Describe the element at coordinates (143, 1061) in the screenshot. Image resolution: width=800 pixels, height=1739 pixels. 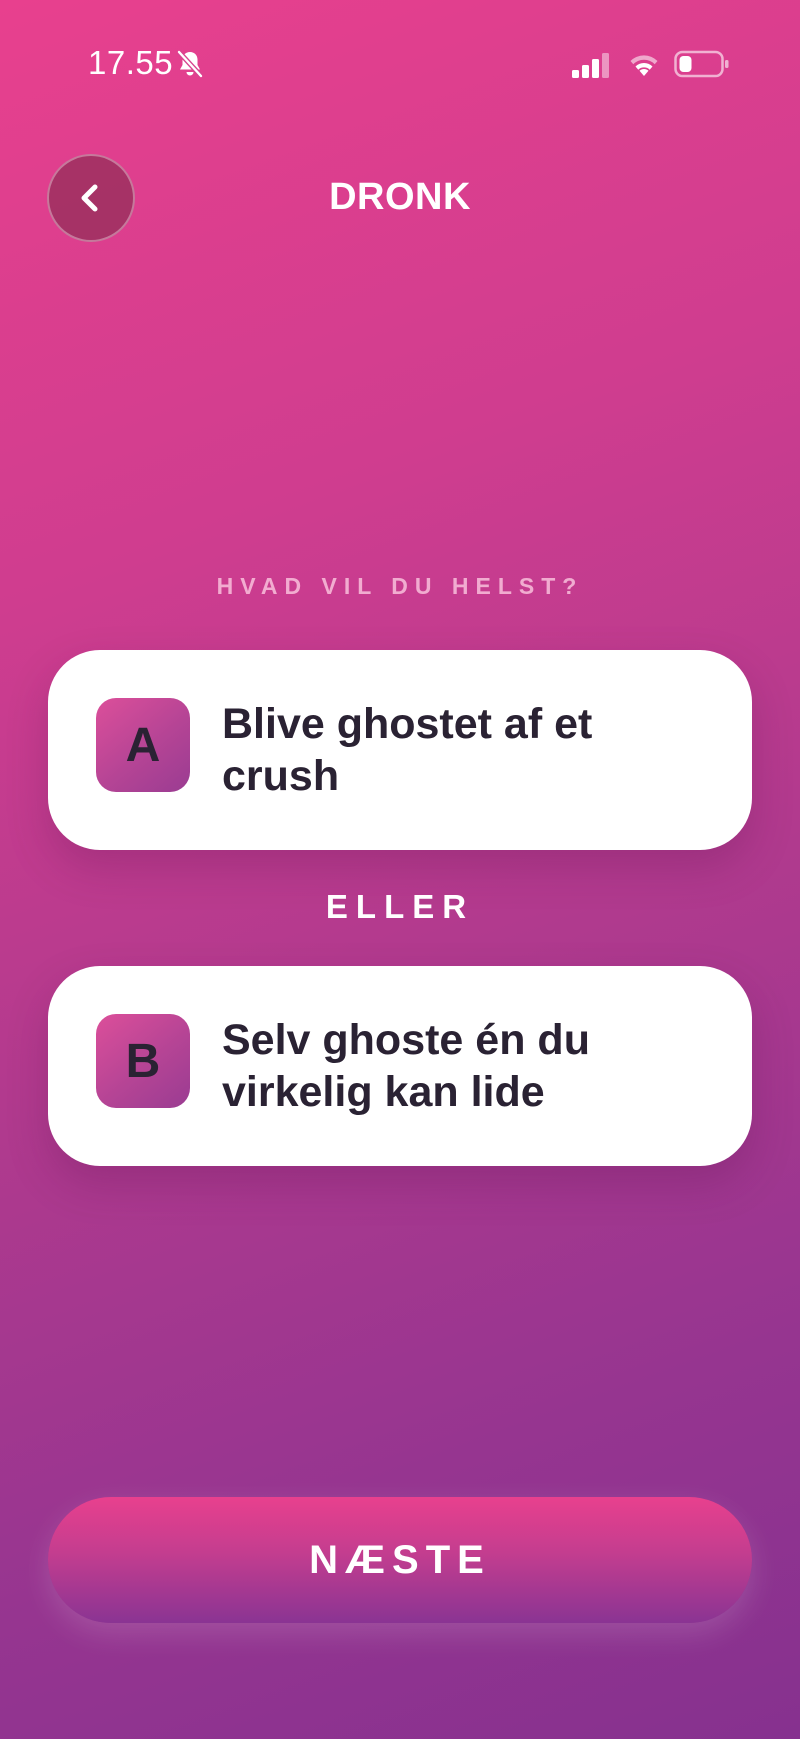
I see `option-b-badge: B` at that location.